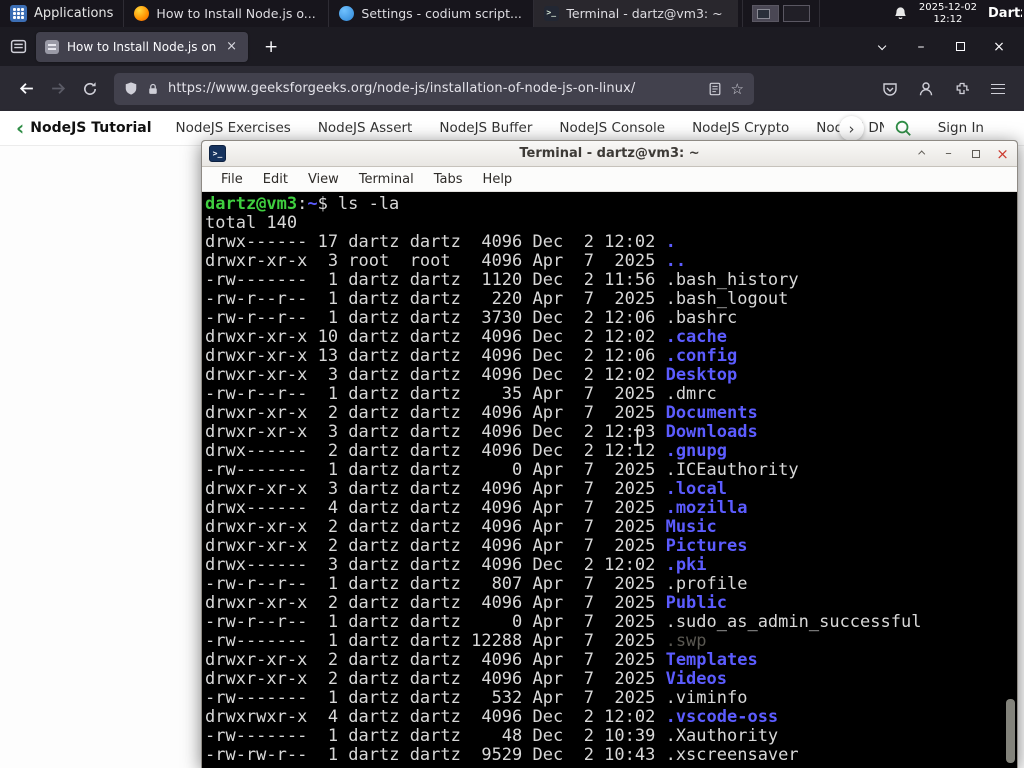 The height and width of the screenshot is (768, 1024). What do you see at coordinates (365, 128) in the screenshot?
I see `site-nav-item: NodeJS Assert` at bounding box center [365, 128].